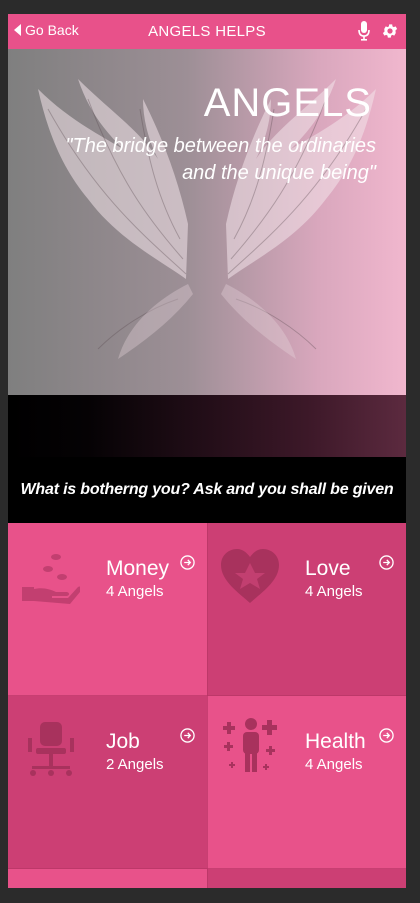  I want to click on gear-icon, so click(390, 31).